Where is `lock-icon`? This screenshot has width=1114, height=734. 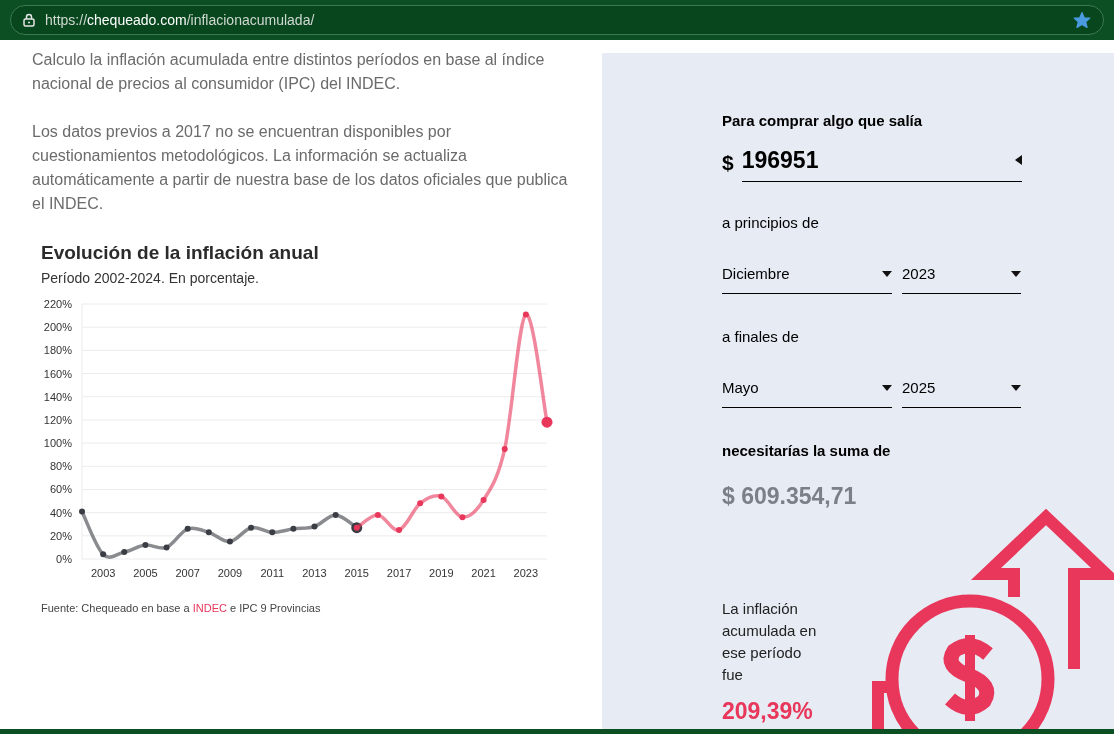
lock-icon is located at coordinates (29, 20).